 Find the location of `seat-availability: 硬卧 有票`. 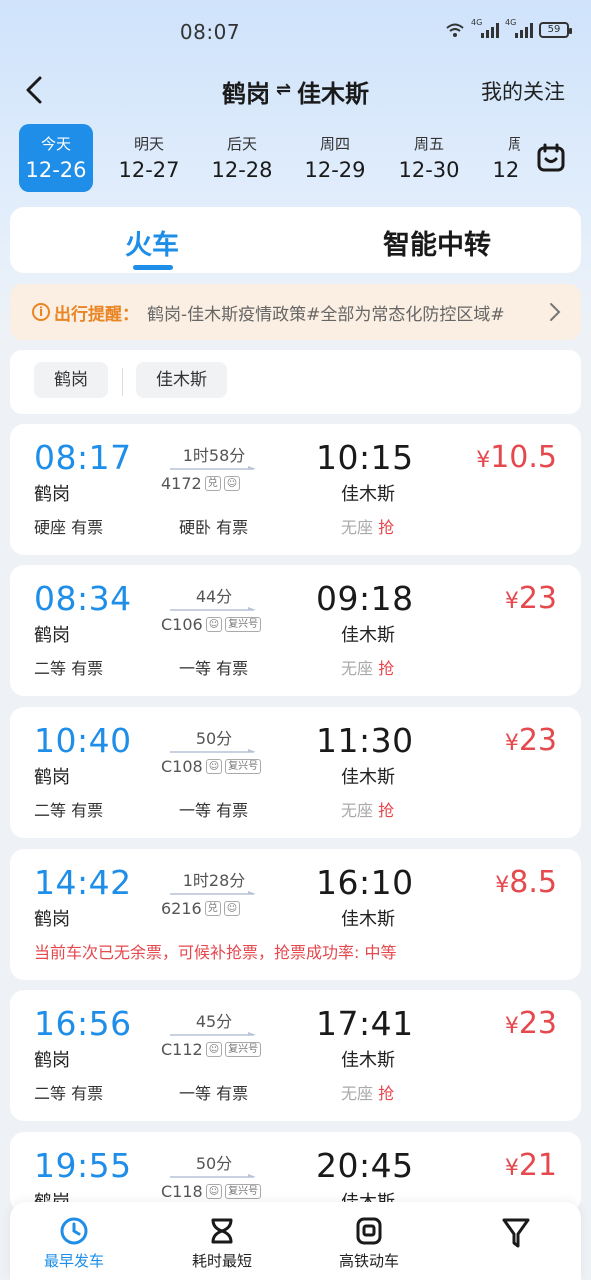

seat-availability: 硬卧 有票 is located at coordinates (214, 527).